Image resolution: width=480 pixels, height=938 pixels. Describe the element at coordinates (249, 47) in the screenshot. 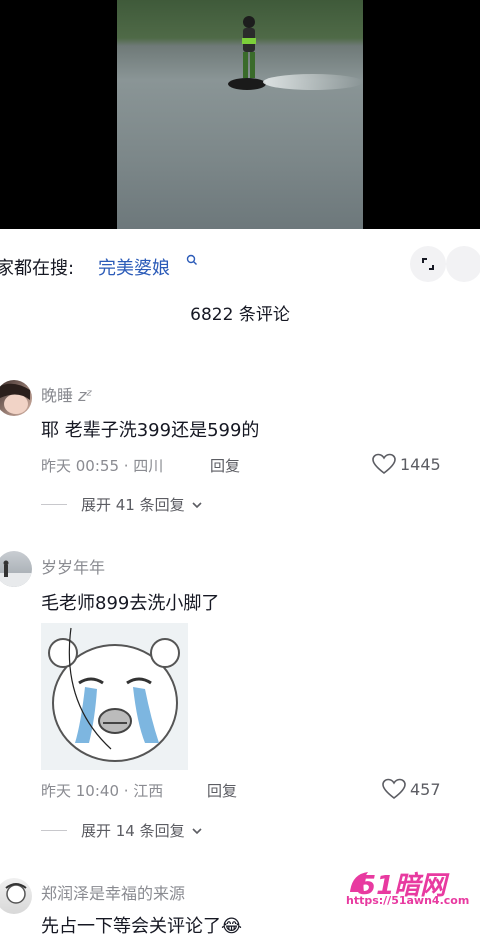

I see `rider-figure` at that location.